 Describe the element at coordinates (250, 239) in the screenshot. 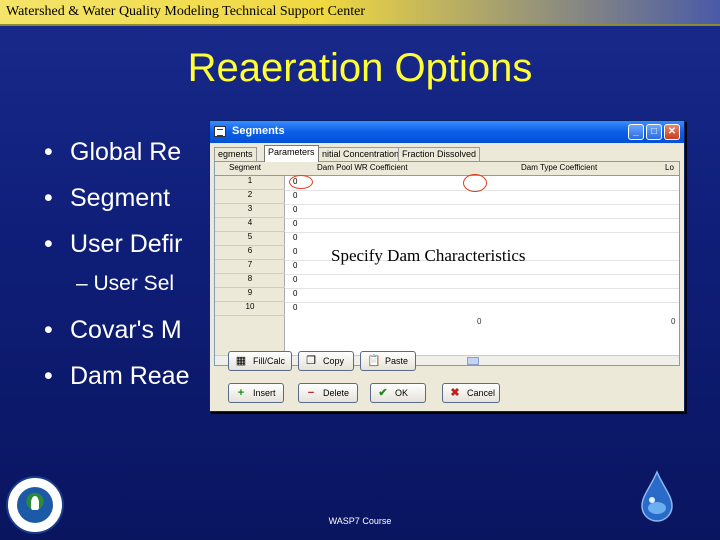

I see `table-row-segment: 5` at that location.